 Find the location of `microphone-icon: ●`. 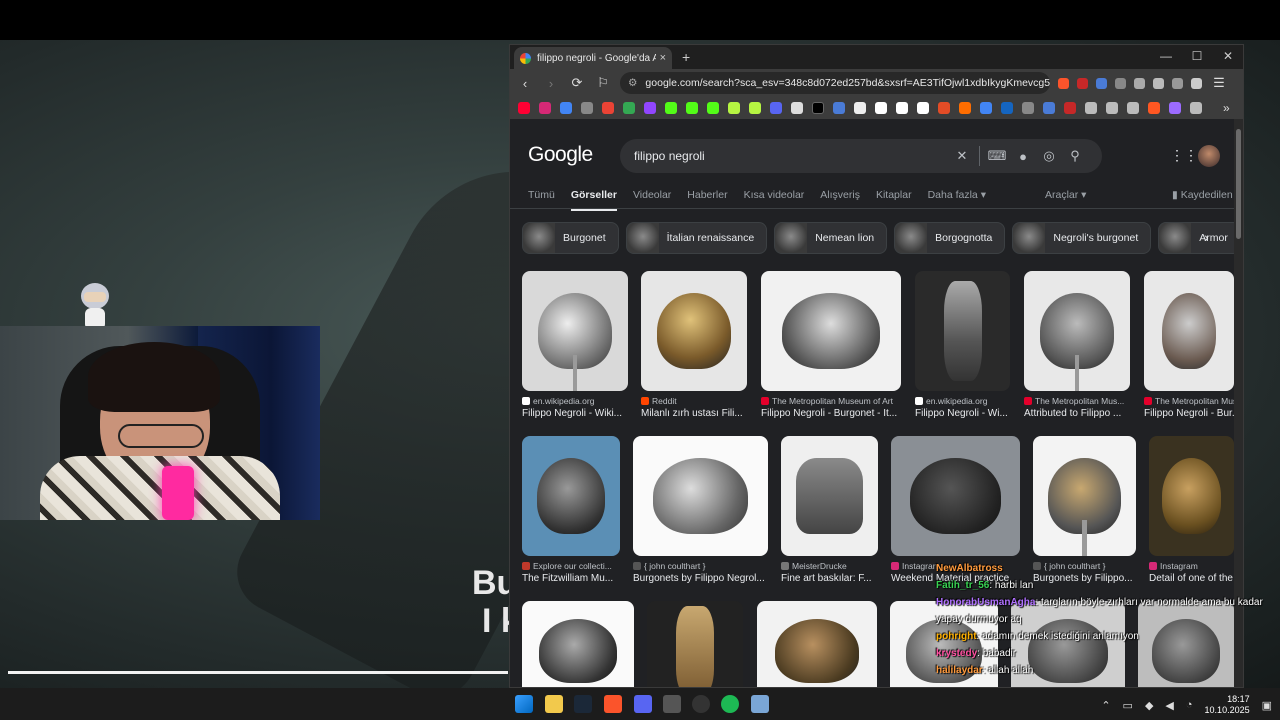

microphone-icon: ● is located at coordinates (1023, 156).